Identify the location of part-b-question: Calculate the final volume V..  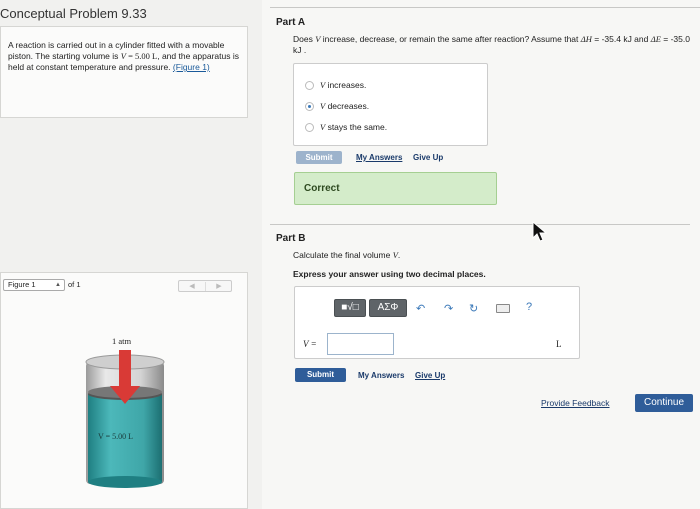
(346, 255).